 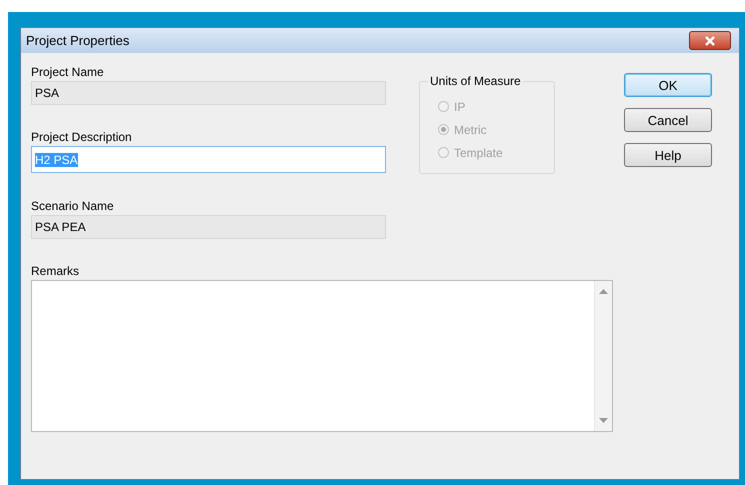 I want to click on close-icon, so click(x=710, y=41).